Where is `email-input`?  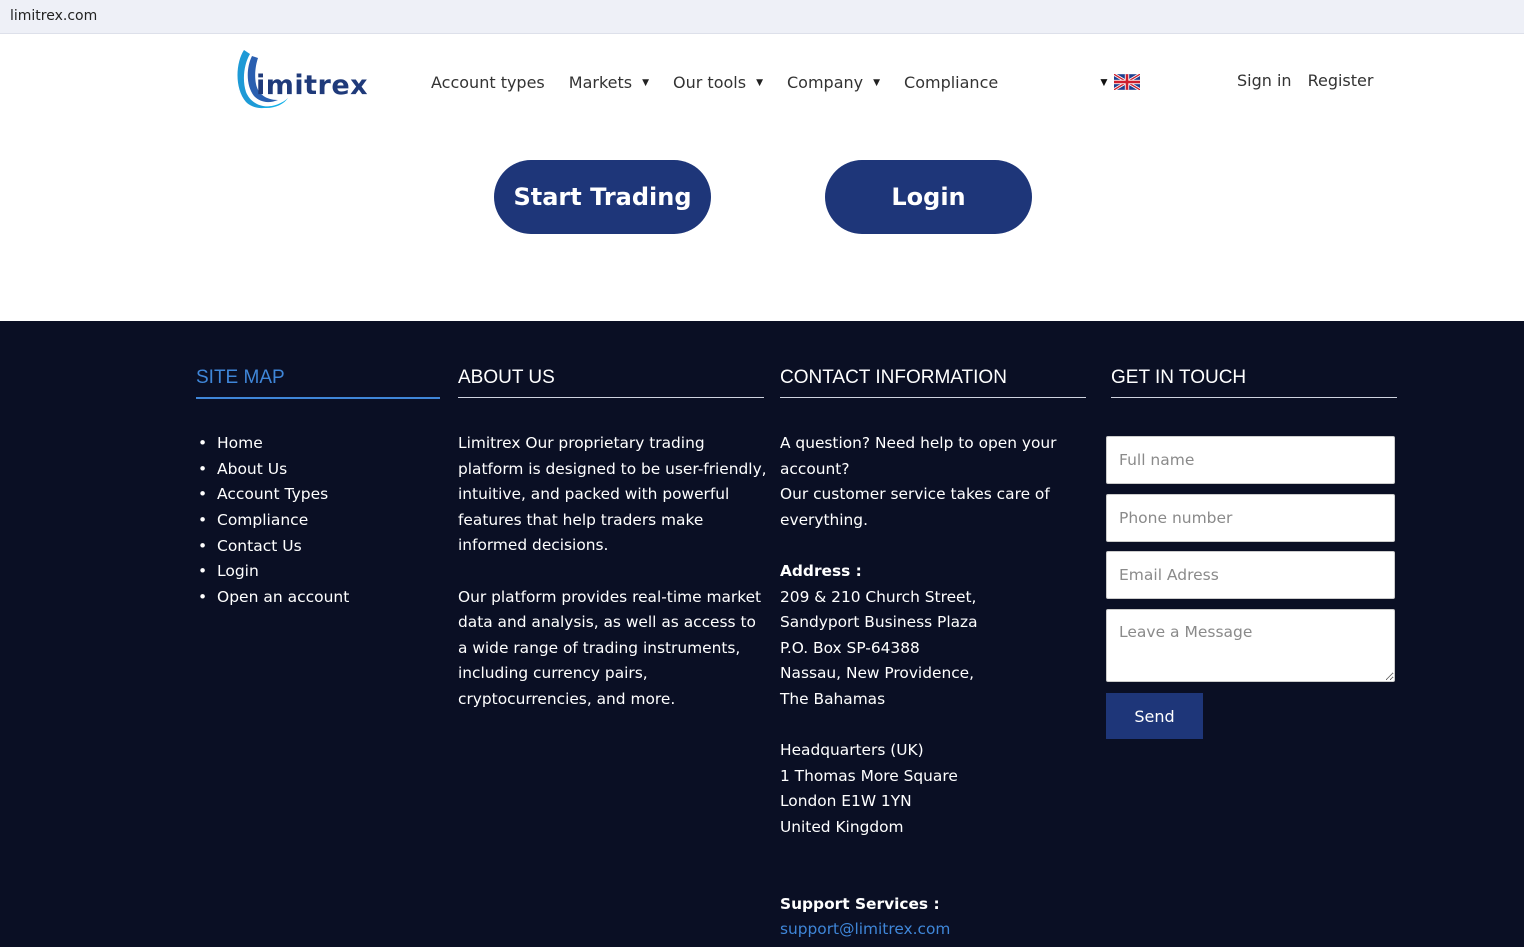
email-input is located at coordinates (1250, 575).